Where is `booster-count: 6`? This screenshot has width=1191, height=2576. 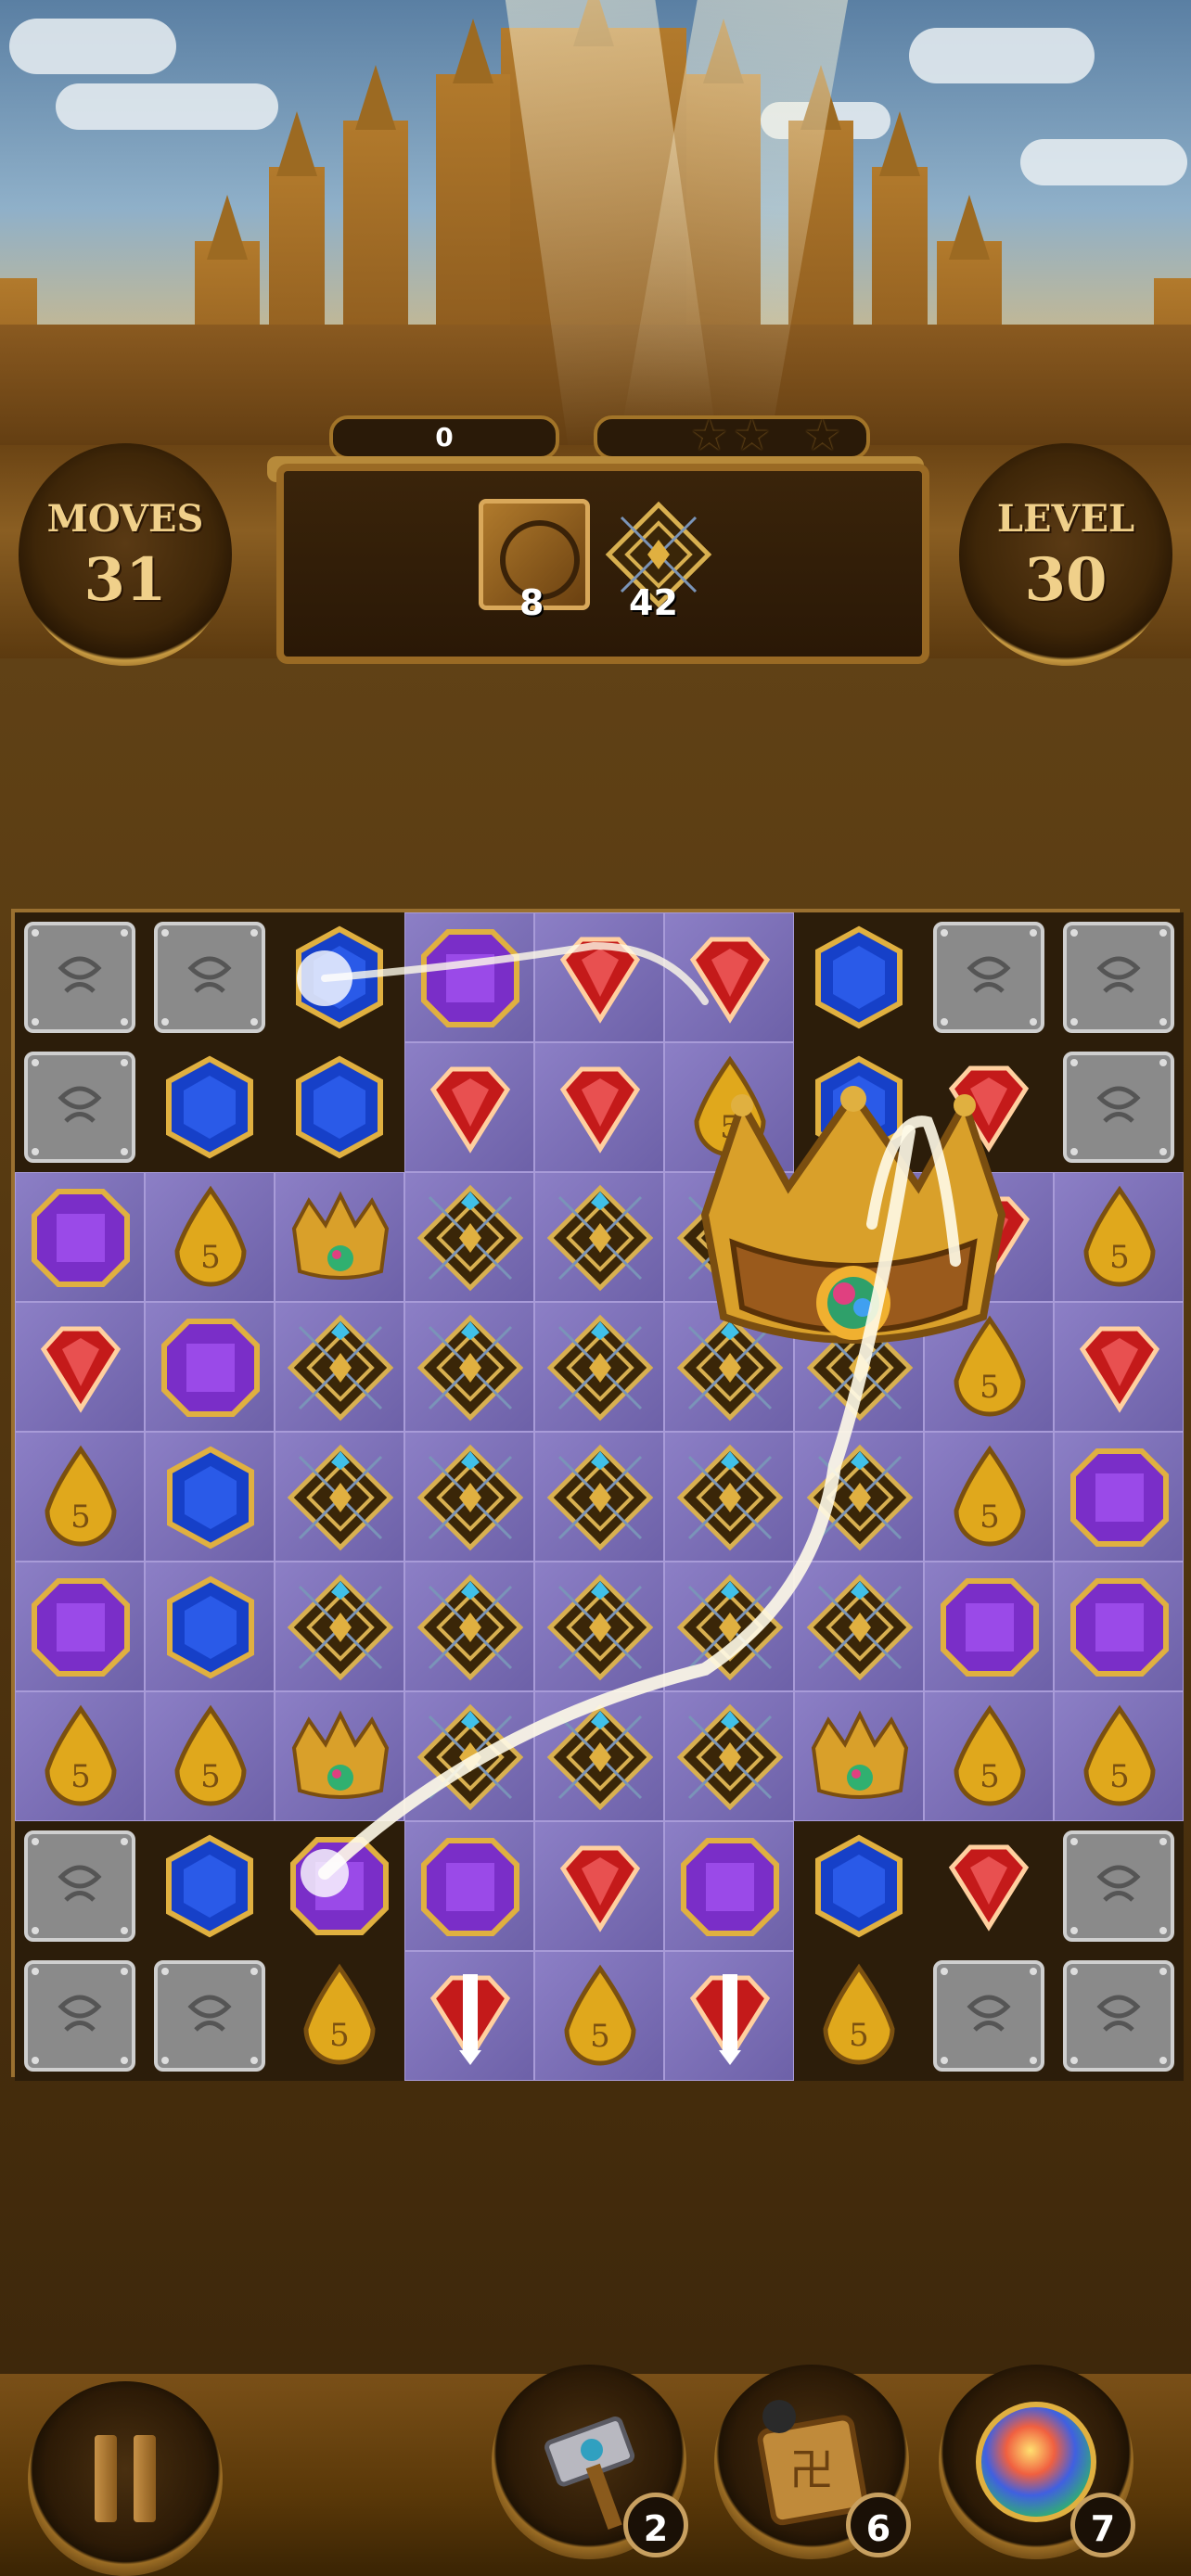
booster-count: 6 is located at coordinates (879, 2525).